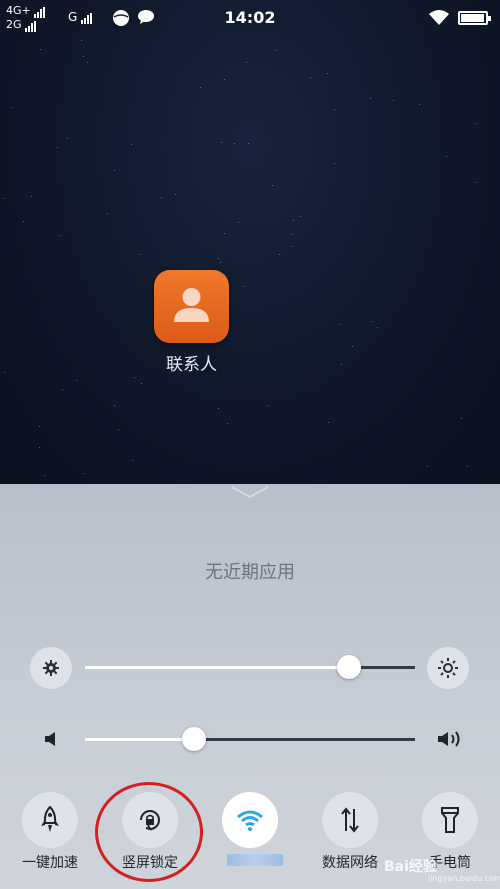  Describe the element at coordinates (50, 863) in the screenshot. I see `toggle-boost-label: 一键加速` at that location.